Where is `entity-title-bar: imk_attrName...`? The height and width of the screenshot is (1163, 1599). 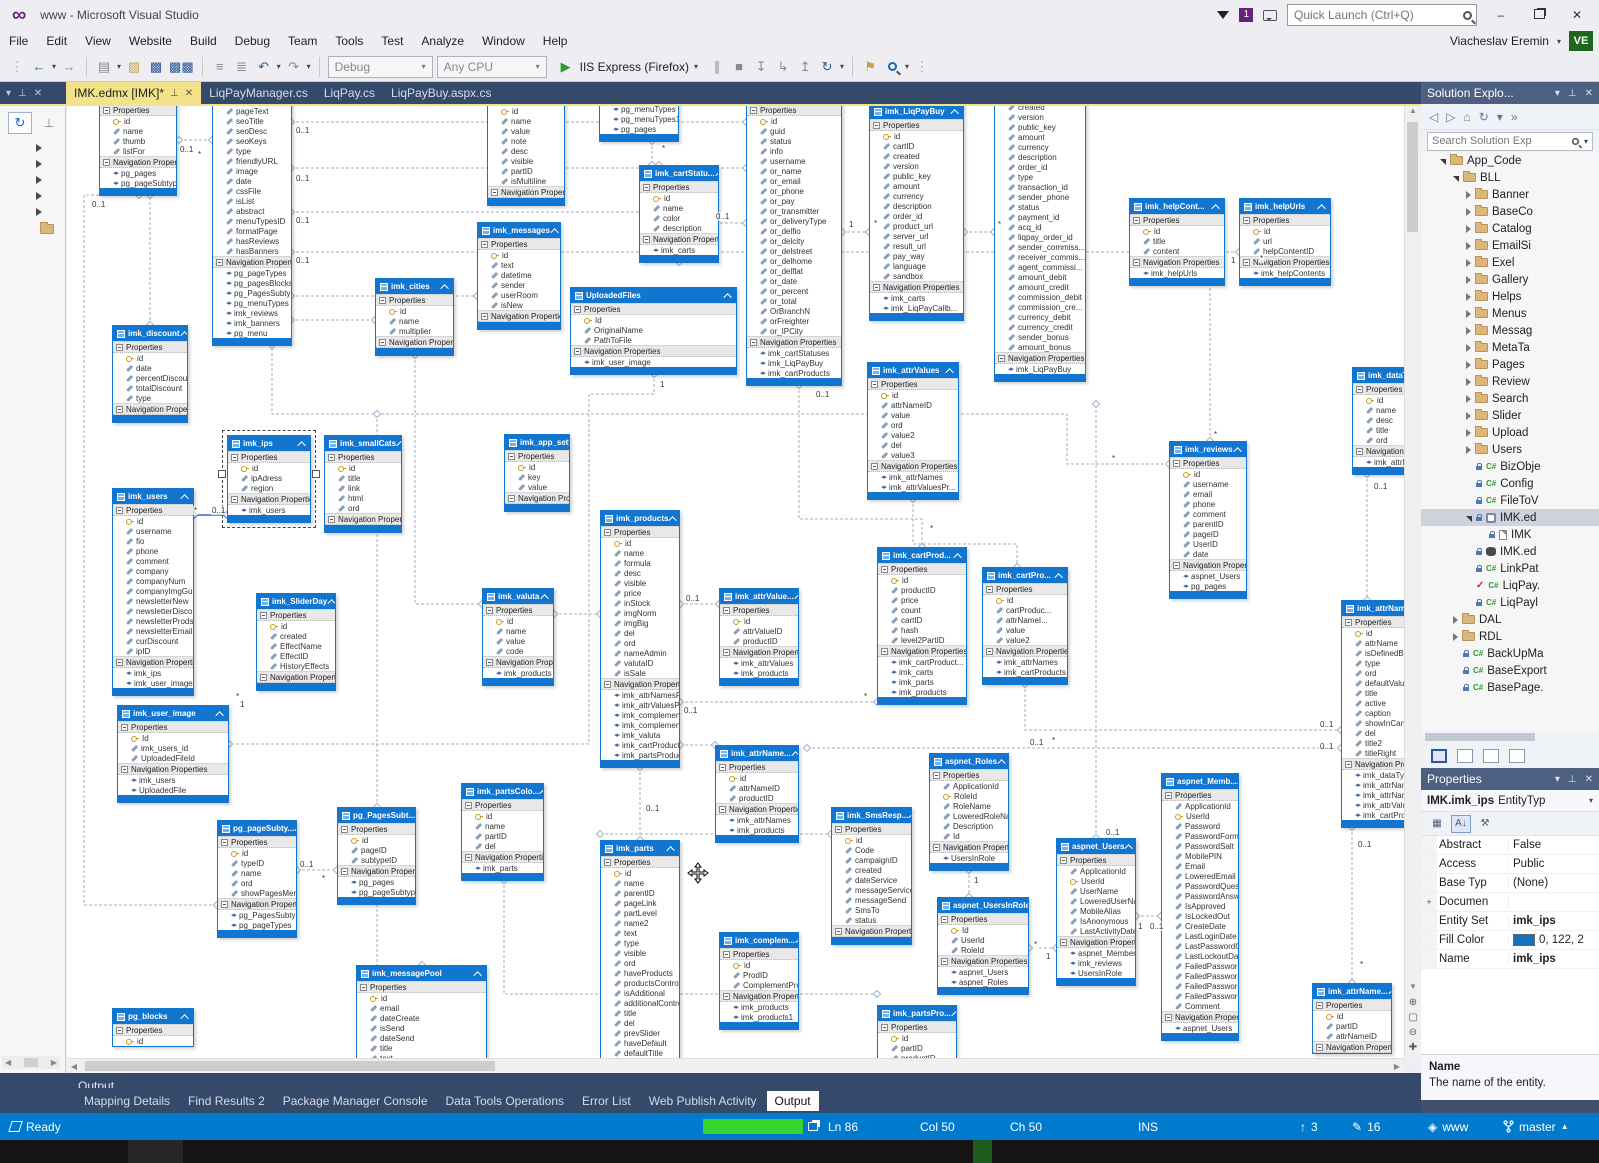 entity-title-bar: imk_attrName... is located at coordinates (1352, 991).